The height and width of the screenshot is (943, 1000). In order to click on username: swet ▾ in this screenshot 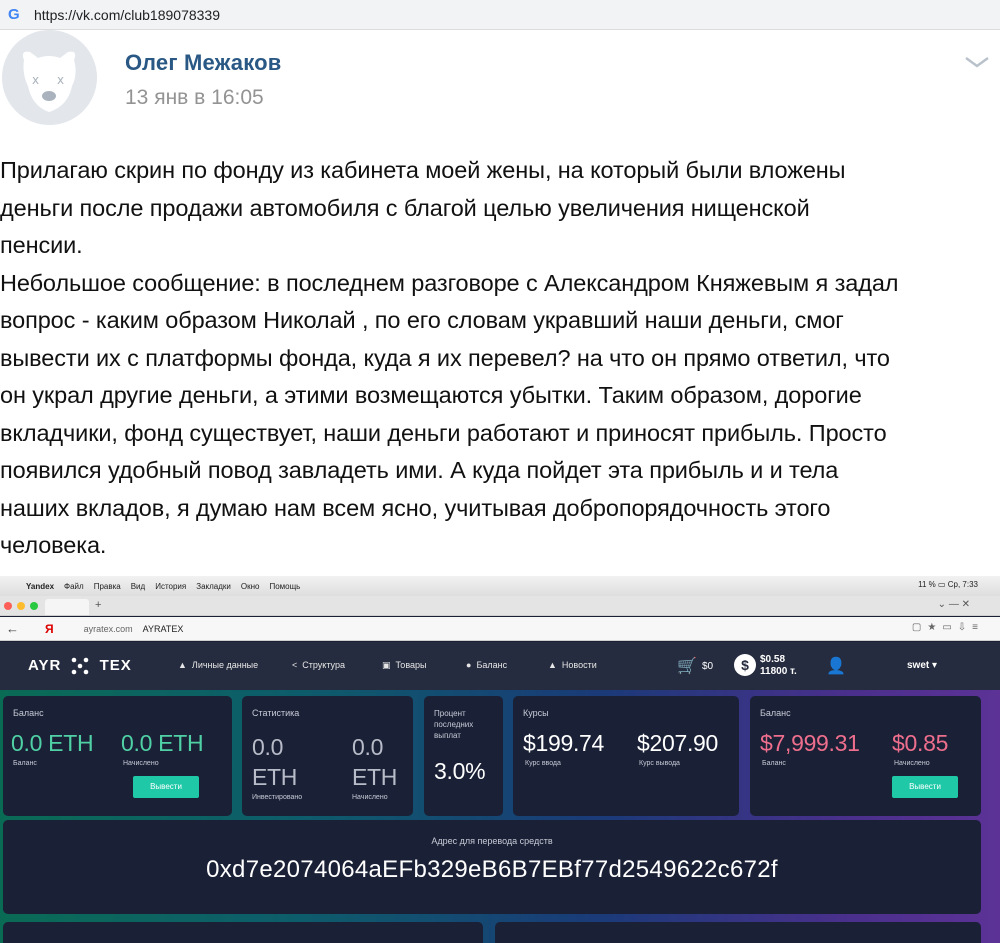, I will do `click(922, 665)`.